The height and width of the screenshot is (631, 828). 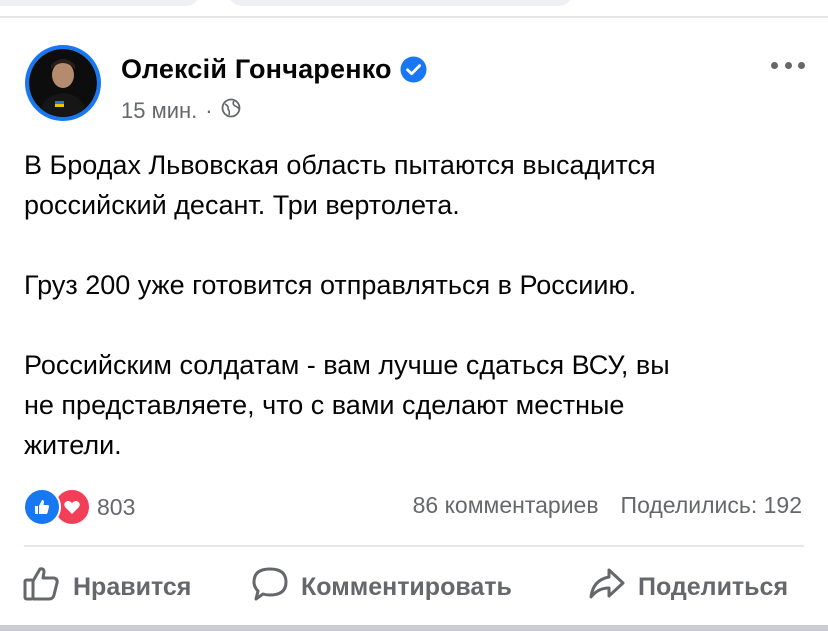 I want to click on share-button: Поделиться, so click(x=688, y=587).